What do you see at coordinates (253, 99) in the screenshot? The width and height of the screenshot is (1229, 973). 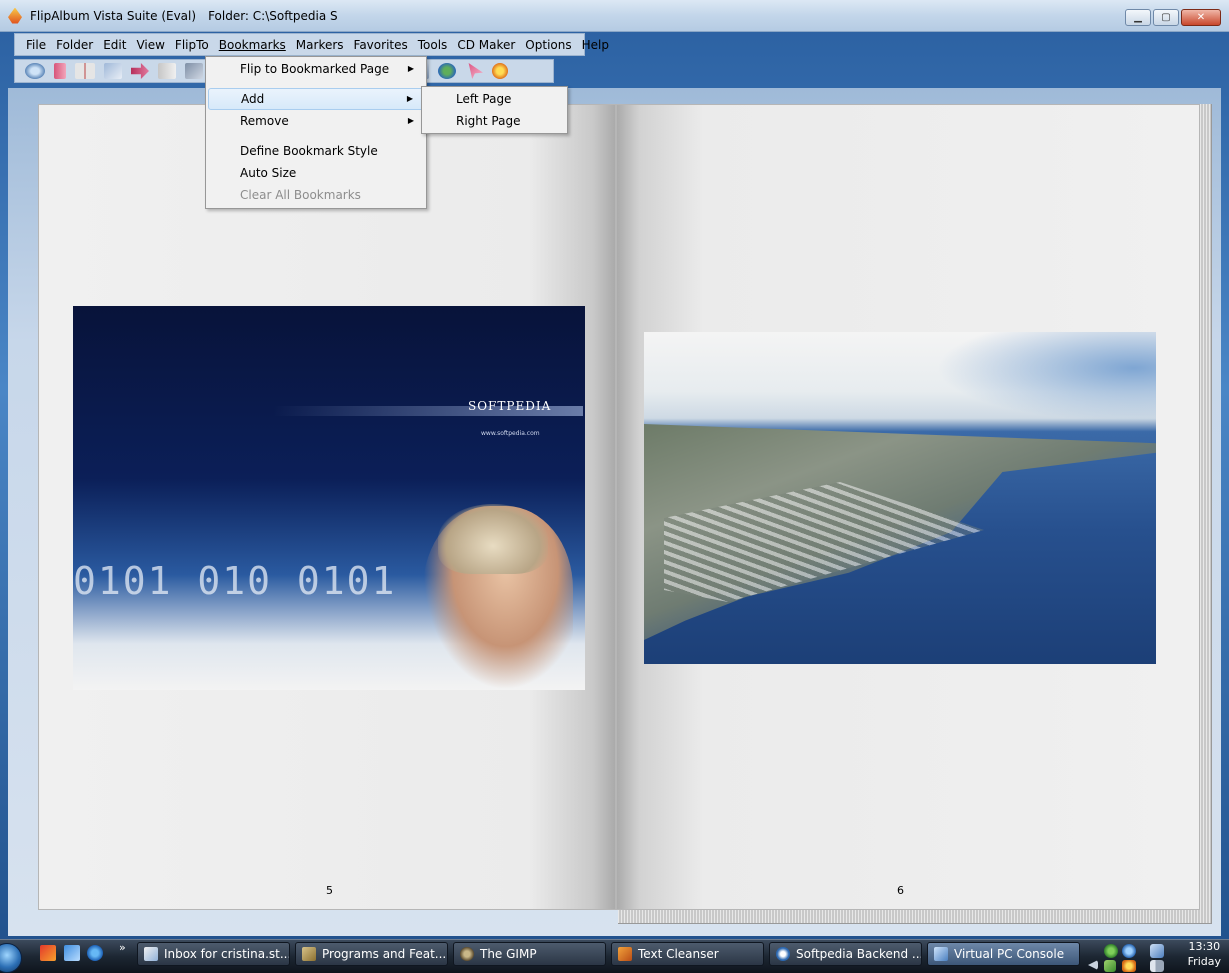 I see `menu-item-label: Add` at bounding box center [253, 99].